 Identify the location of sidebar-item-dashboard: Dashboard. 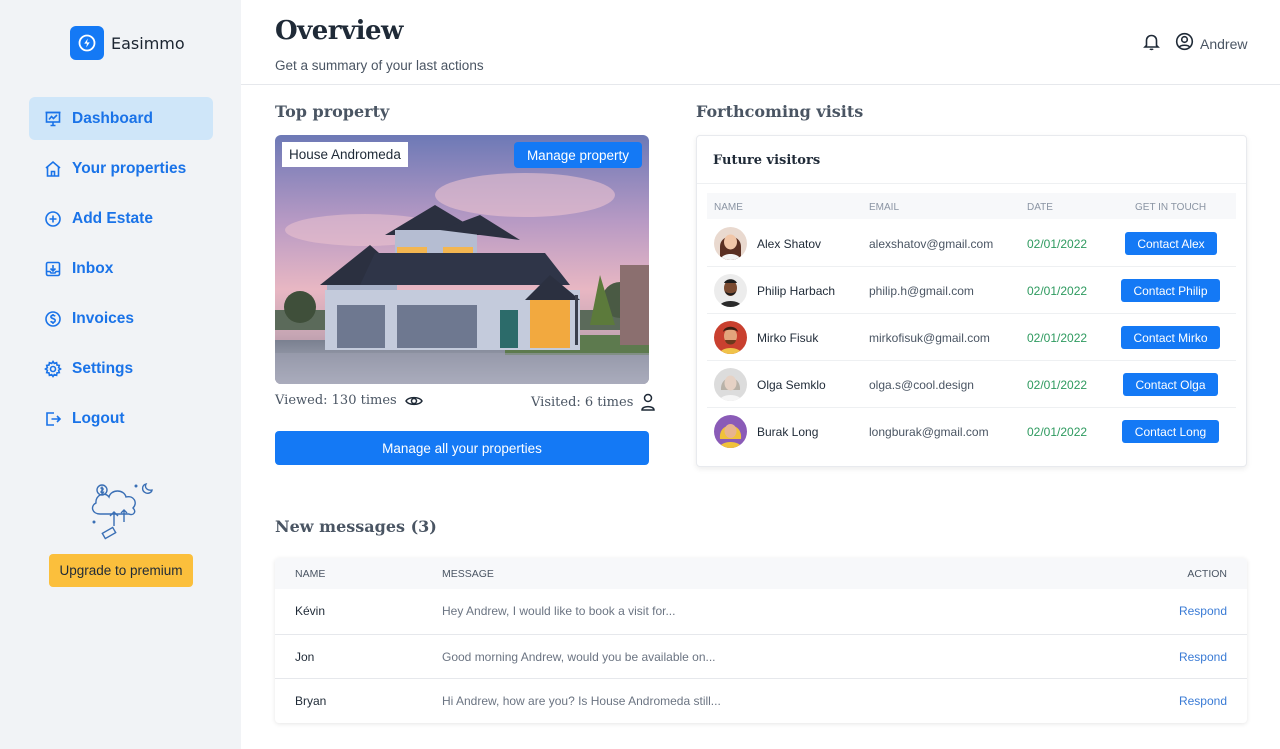
(121, 118).